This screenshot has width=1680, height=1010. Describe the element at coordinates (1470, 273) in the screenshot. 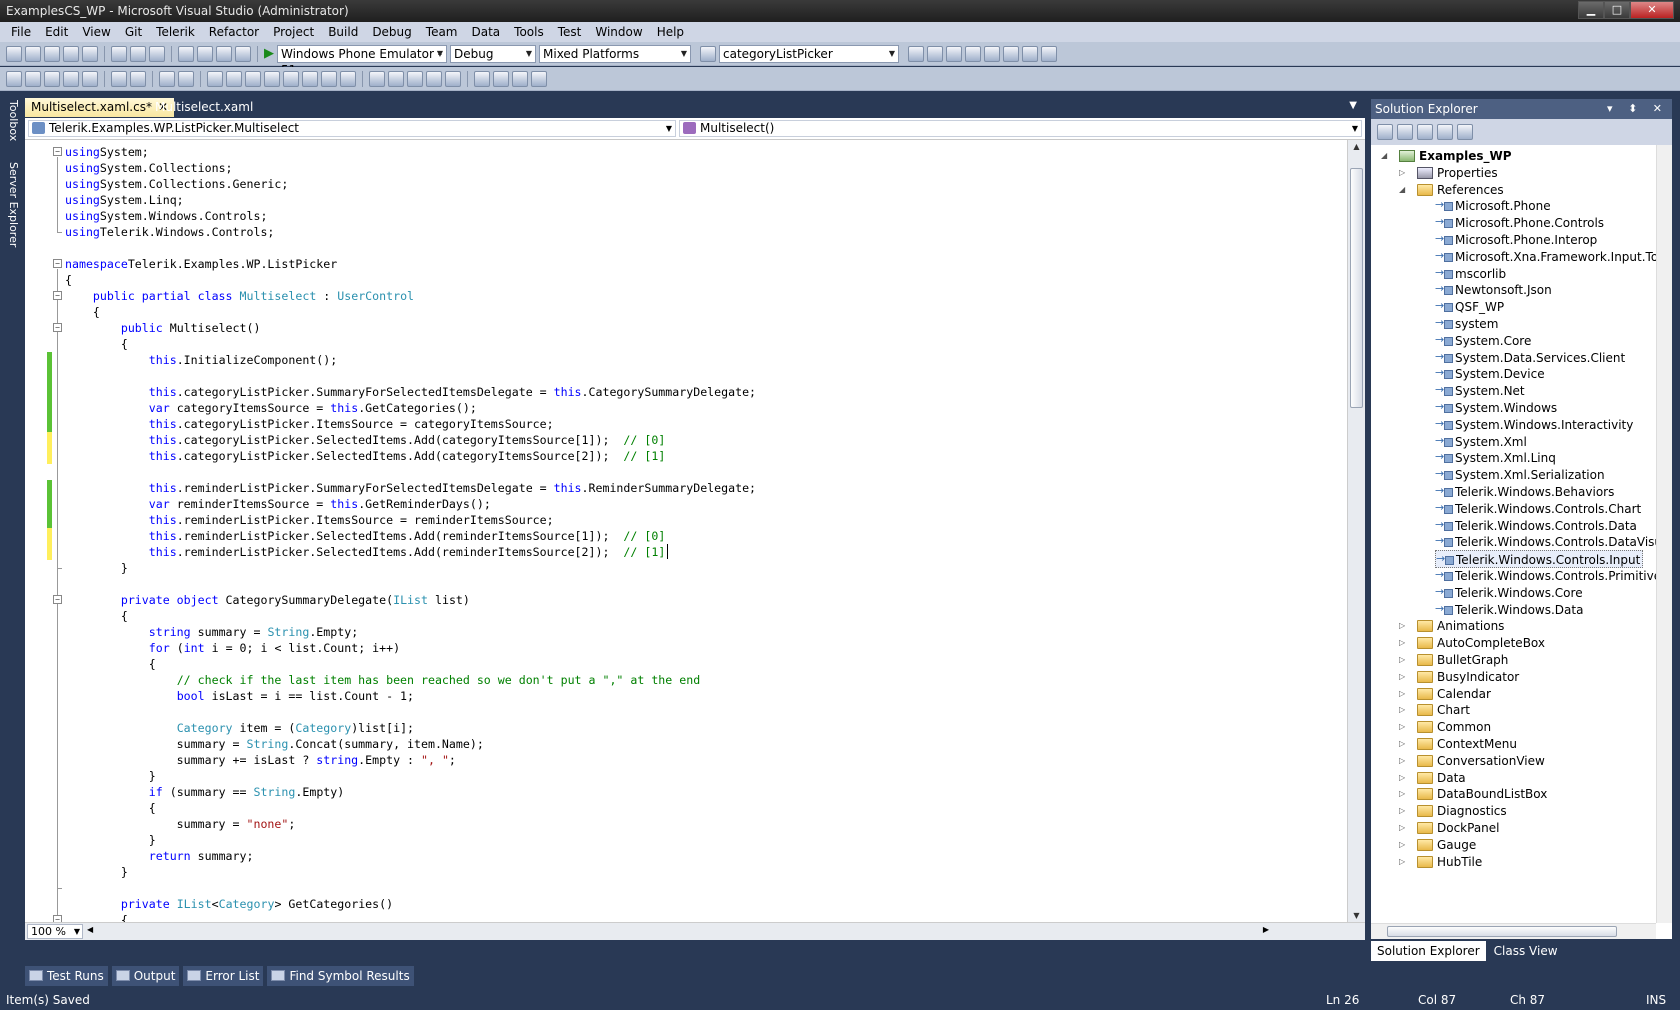

I see `reference-item: mscorlib` at that location.